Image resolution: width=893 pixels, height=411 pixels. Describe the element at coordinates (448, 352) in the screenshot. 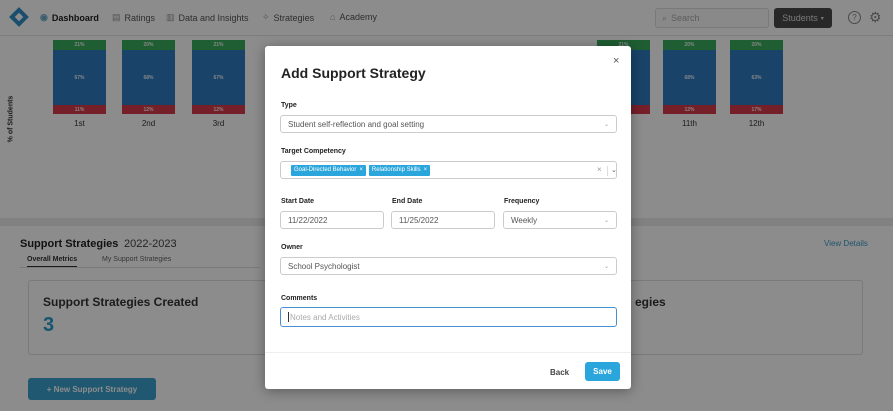

I see `modal-footer-divider` at that location.